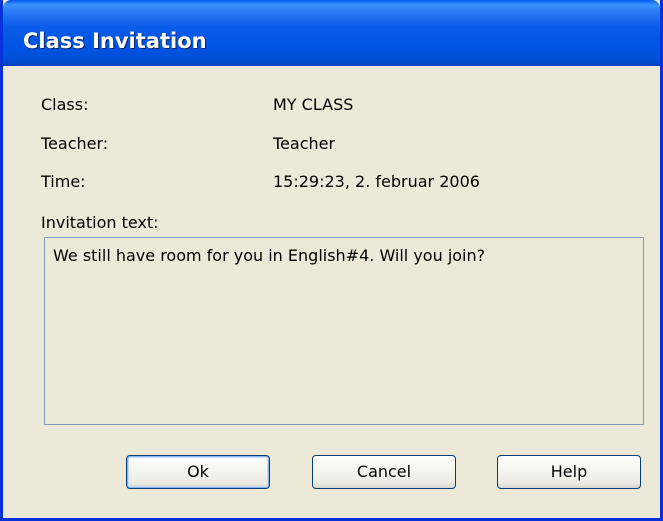  Describe the element at coordinates (63, 181) in the screenshot. I see `time-label: Time:` at that location.